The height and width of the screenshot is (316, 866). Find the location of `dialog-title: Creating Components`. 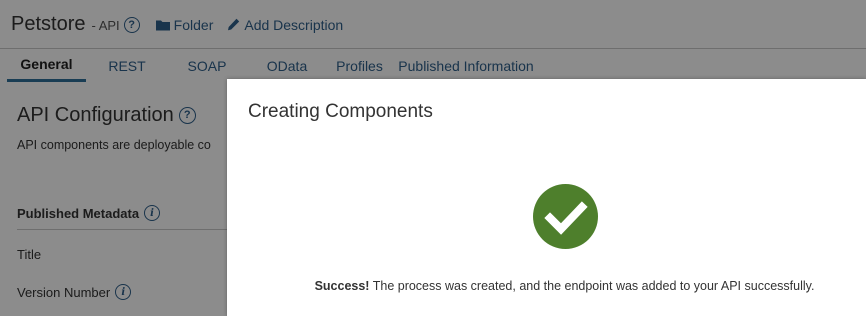

dialog-title: Creating Components is located at coordinates (340, 111).